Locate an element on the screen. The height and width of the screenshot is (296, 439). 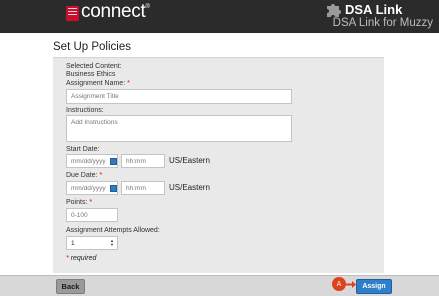
app-title: DSA Link is located at coordinates (374, 9).